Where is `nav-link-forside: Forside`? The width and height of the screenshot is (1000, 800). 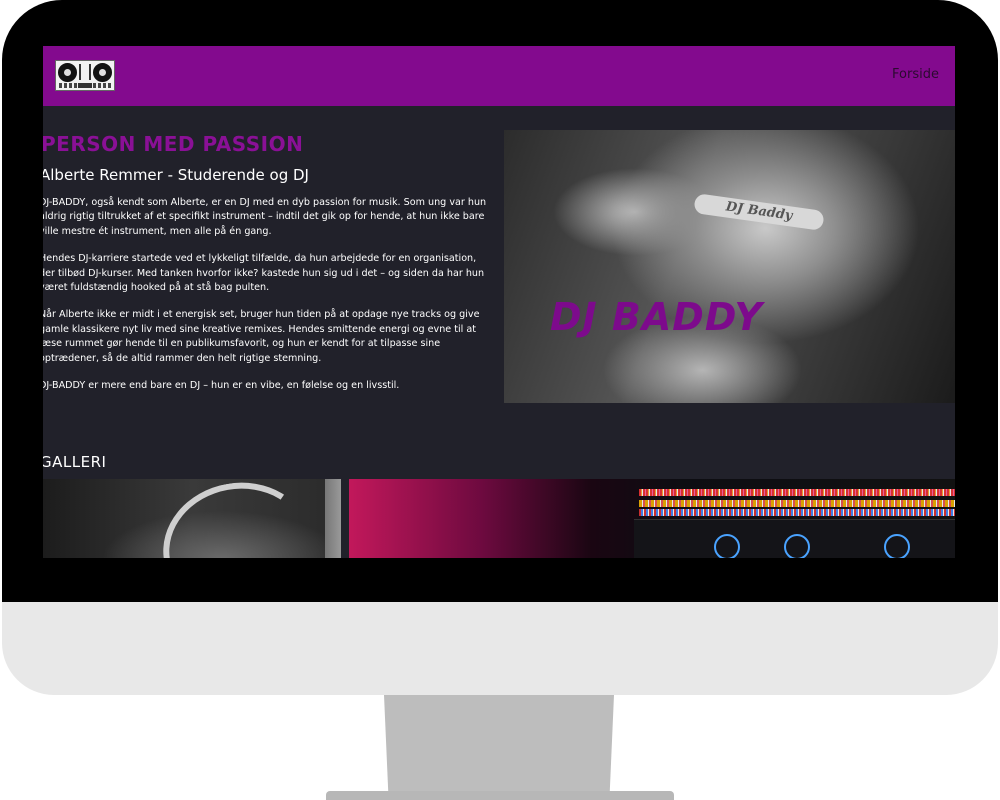 nav-link-forside: Forside is located at coordinates (915, 74).